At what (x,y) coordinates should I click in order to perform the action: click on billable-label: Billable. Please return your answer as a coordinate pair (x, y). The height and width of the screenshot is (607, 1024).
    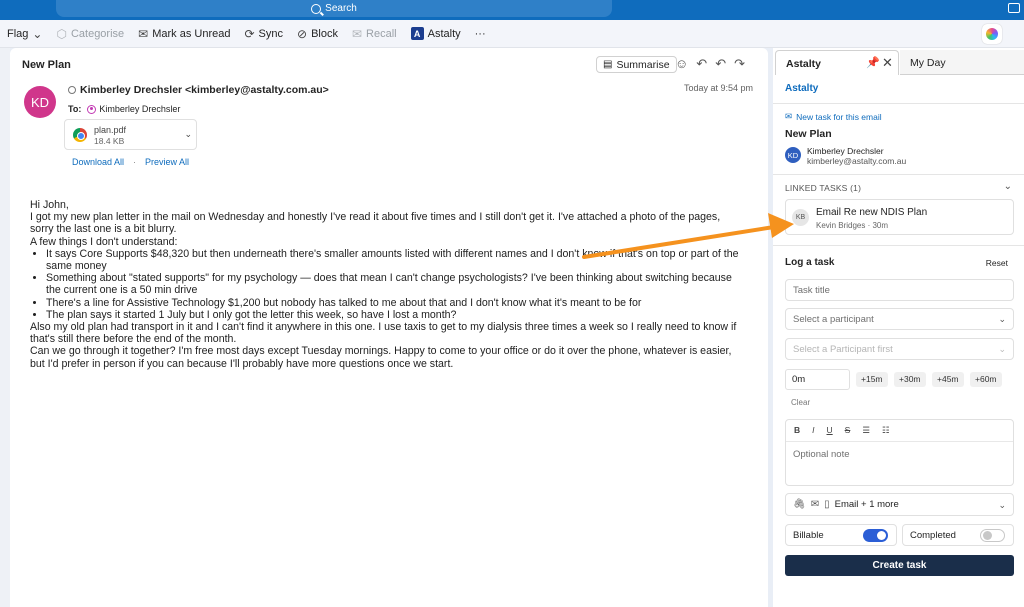
    Looking at the image, I should click on (808, 535).